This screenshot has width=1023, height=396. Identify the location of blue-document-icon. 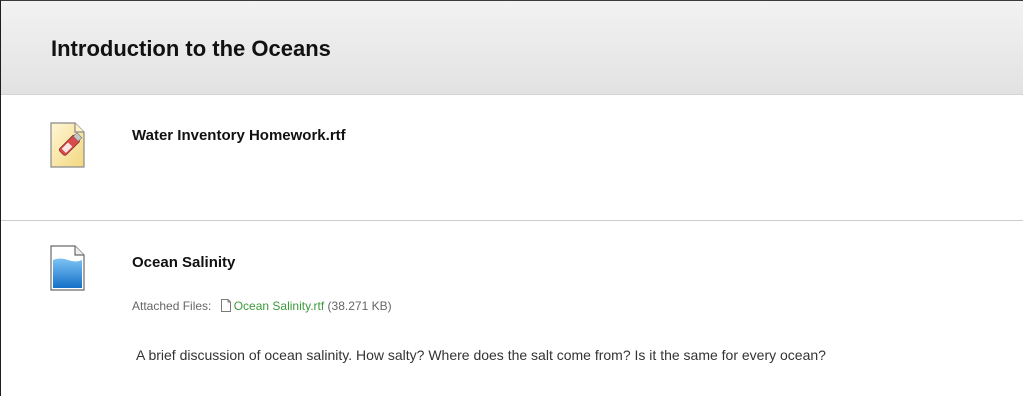
(67, 268).